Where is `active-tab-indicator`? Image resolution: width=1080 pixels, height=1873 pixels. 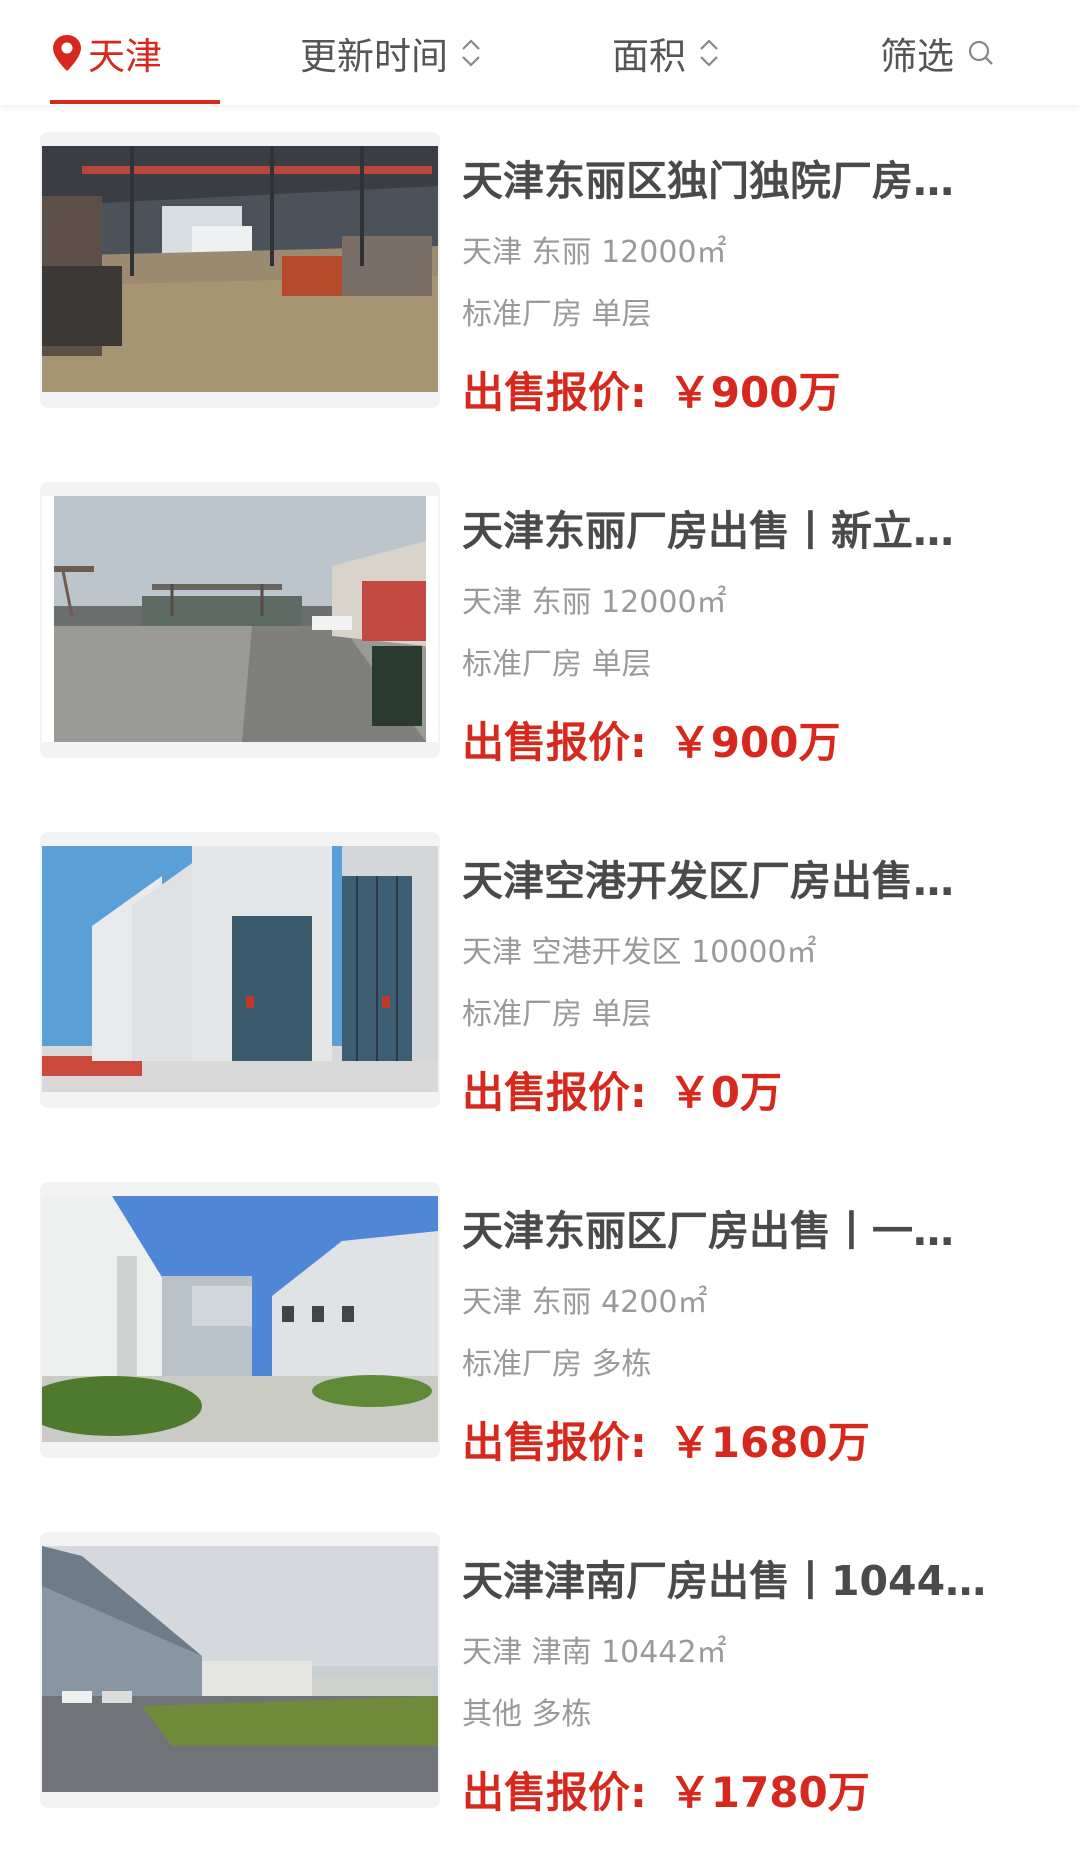
active-tab-indicator is located at coordinates (135, 102).